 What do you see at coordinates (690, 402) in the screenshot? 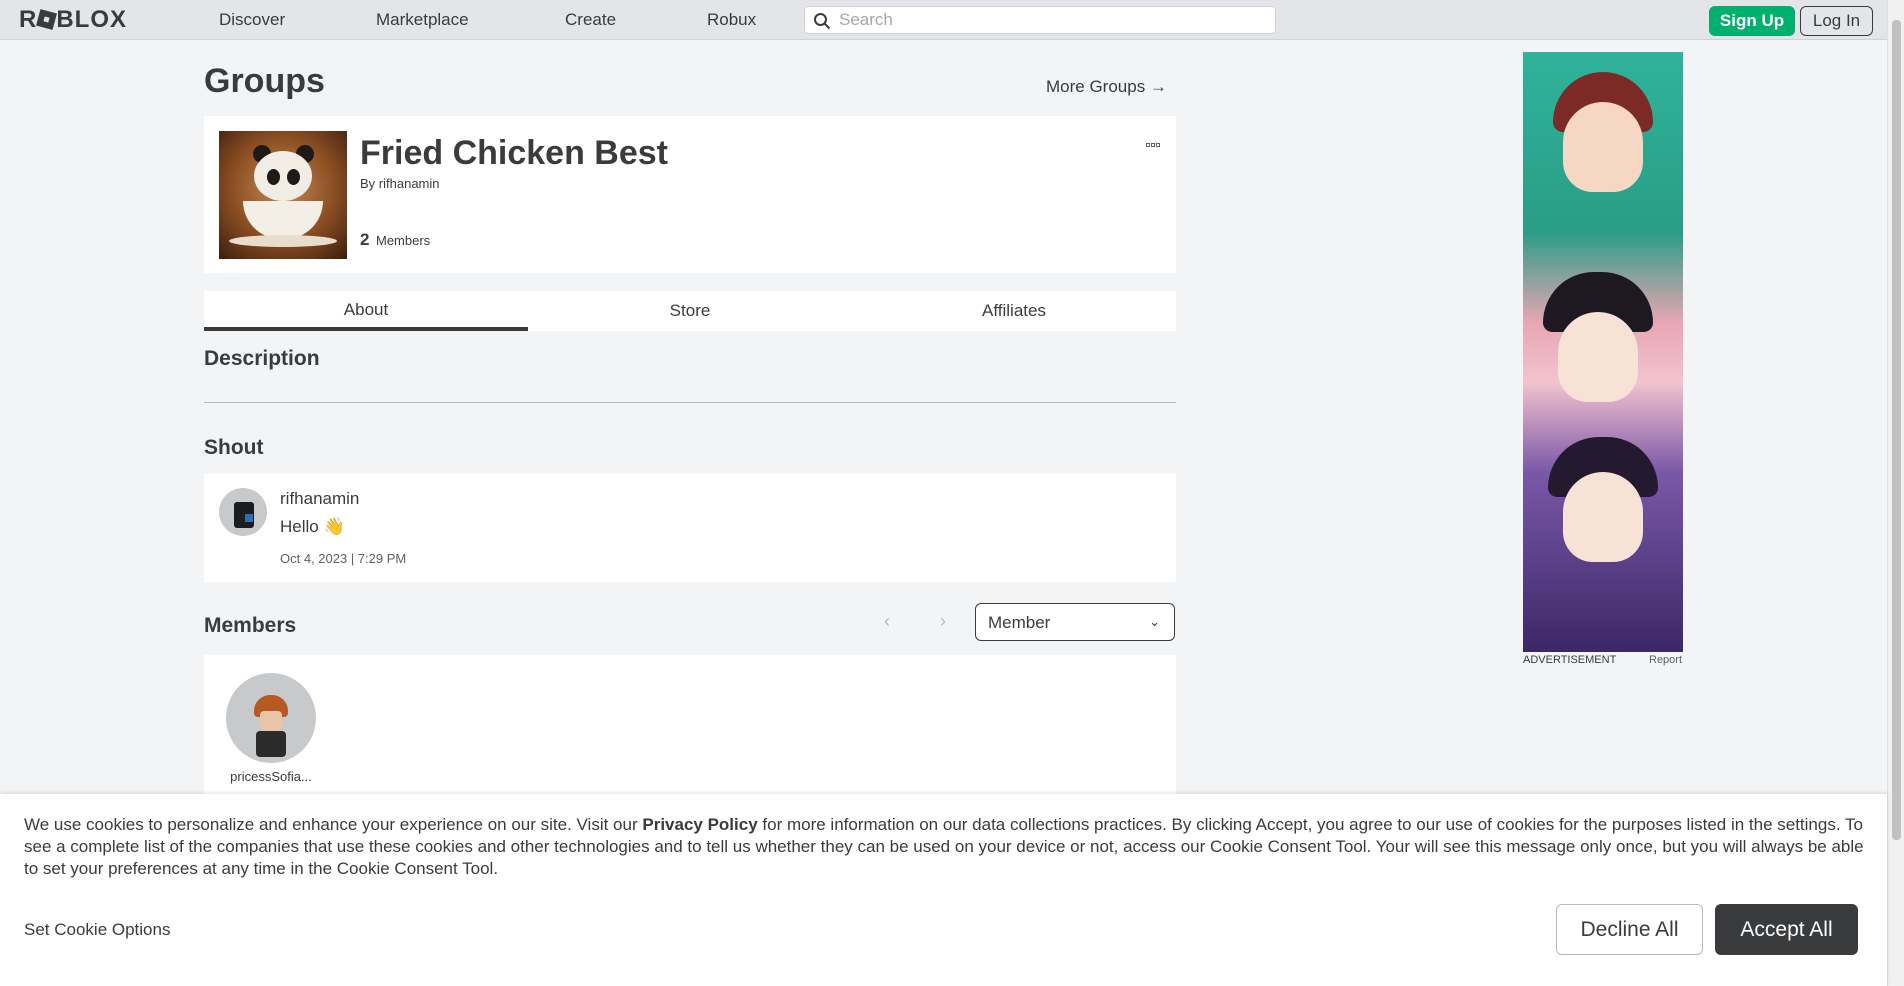
I see `description-divider` at bounding box center [690, 402].